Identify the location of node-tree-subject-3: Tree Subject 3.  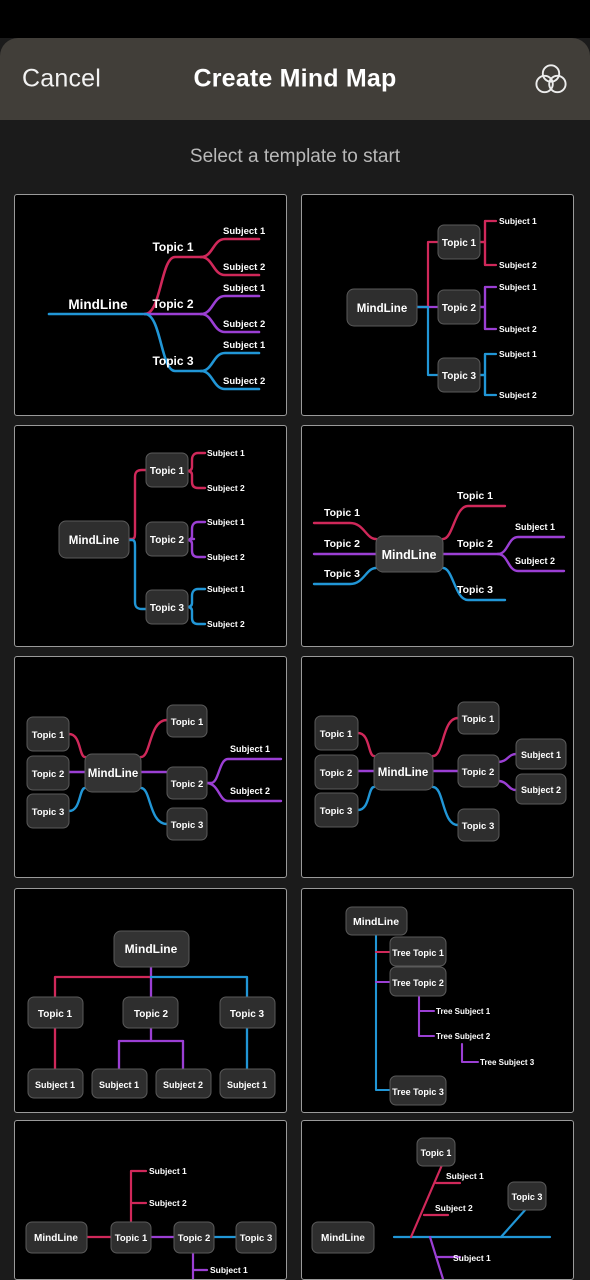
(507, 1062).